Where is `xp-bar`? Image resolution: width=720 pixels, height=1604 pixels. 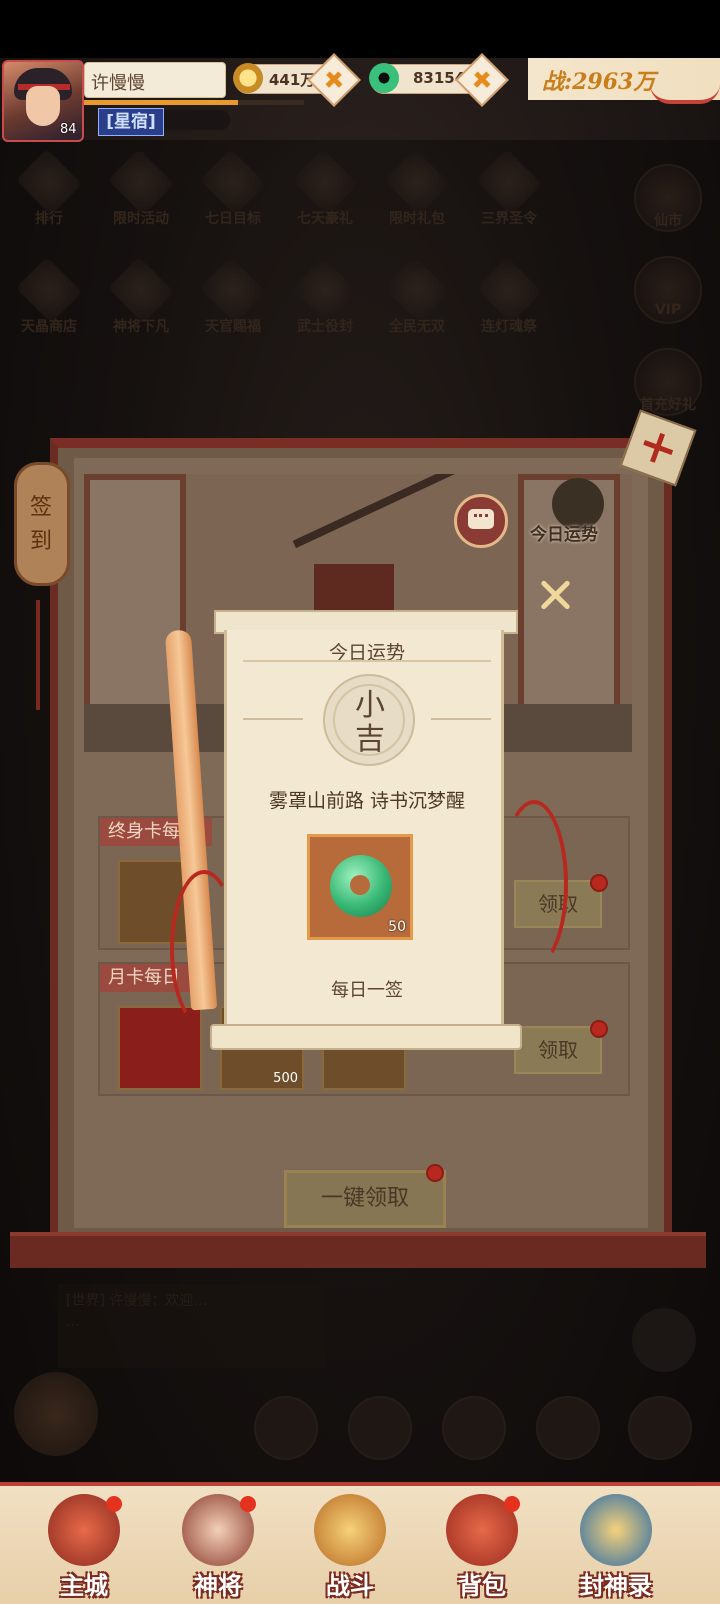 xp-bar is located at coordinates (194, 102).